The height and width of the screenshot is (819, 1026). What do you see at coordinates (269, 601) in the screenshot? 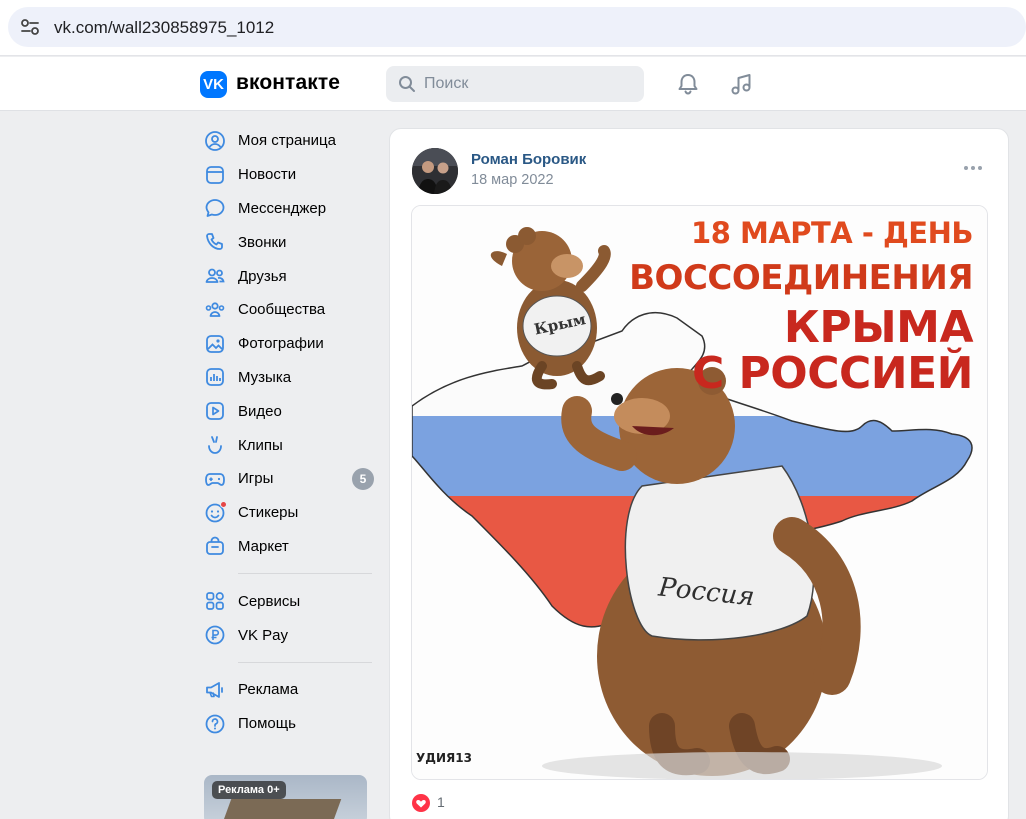
I see `sidebar-item-label: Сервисы` at bounding box center [269, 601].